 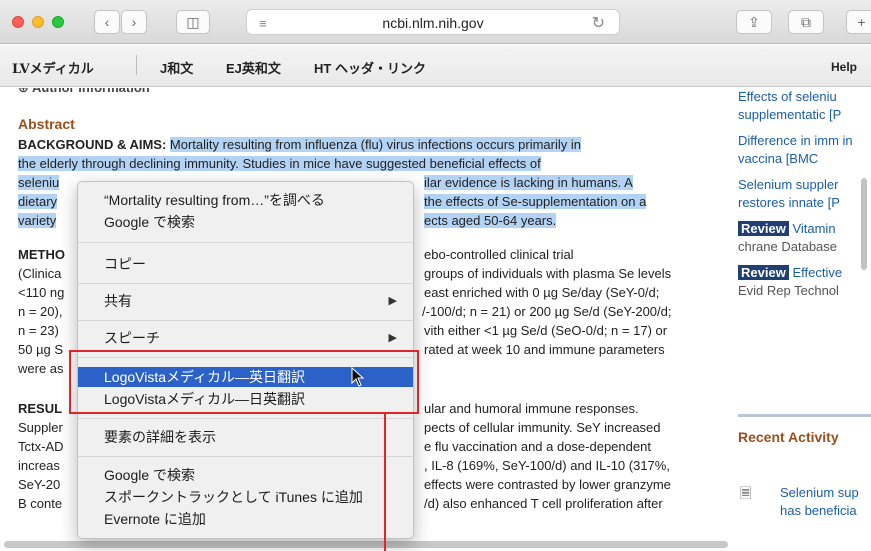 What do you see at coordinates (245, 264) in the screenshot?
I see `menu-item-copy: コピー` at bounding box center [245, 264].